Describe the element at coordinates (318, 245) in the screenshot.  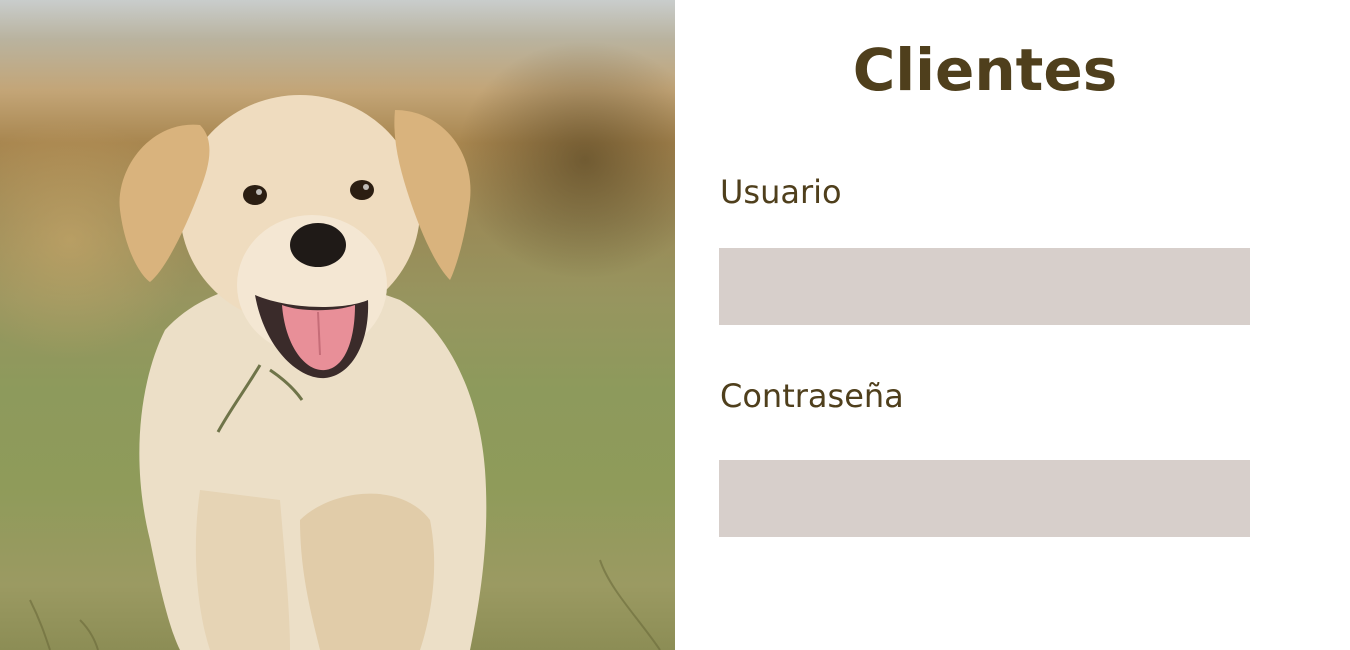
I see `puppy-nose` at that location.